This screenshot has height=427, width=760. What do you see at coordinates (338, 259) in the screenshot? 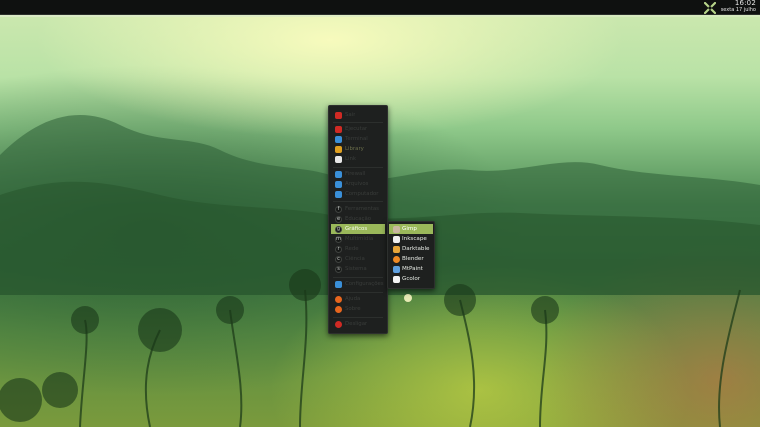
I see `science-icon: c` at bounding box center [338, 259].